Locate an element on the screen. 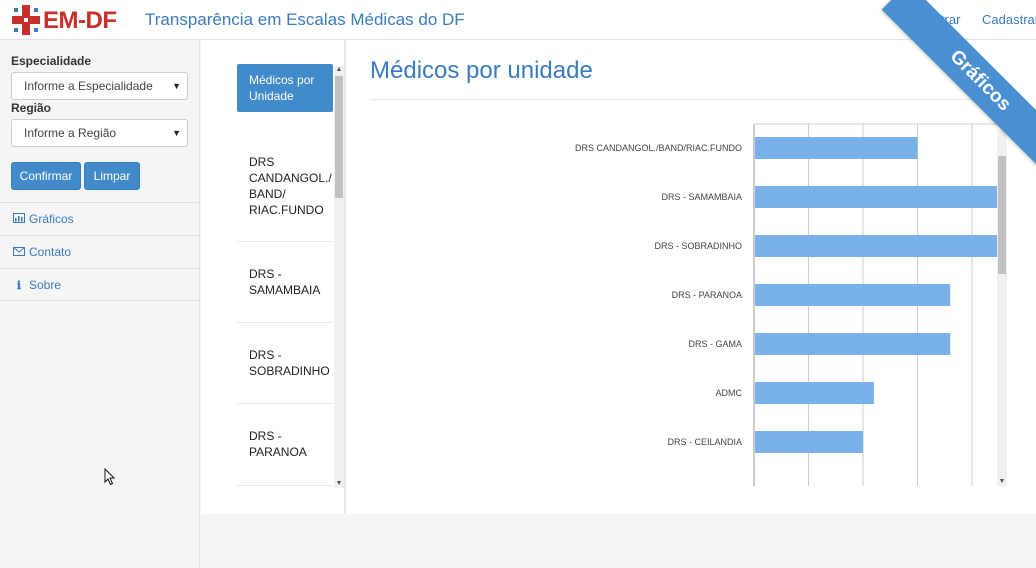 Image resolution: width=1036 pixels, height=568 pixels. chart-category-label: DRS - SOBRADINHO is located at coordinates (698, 246).